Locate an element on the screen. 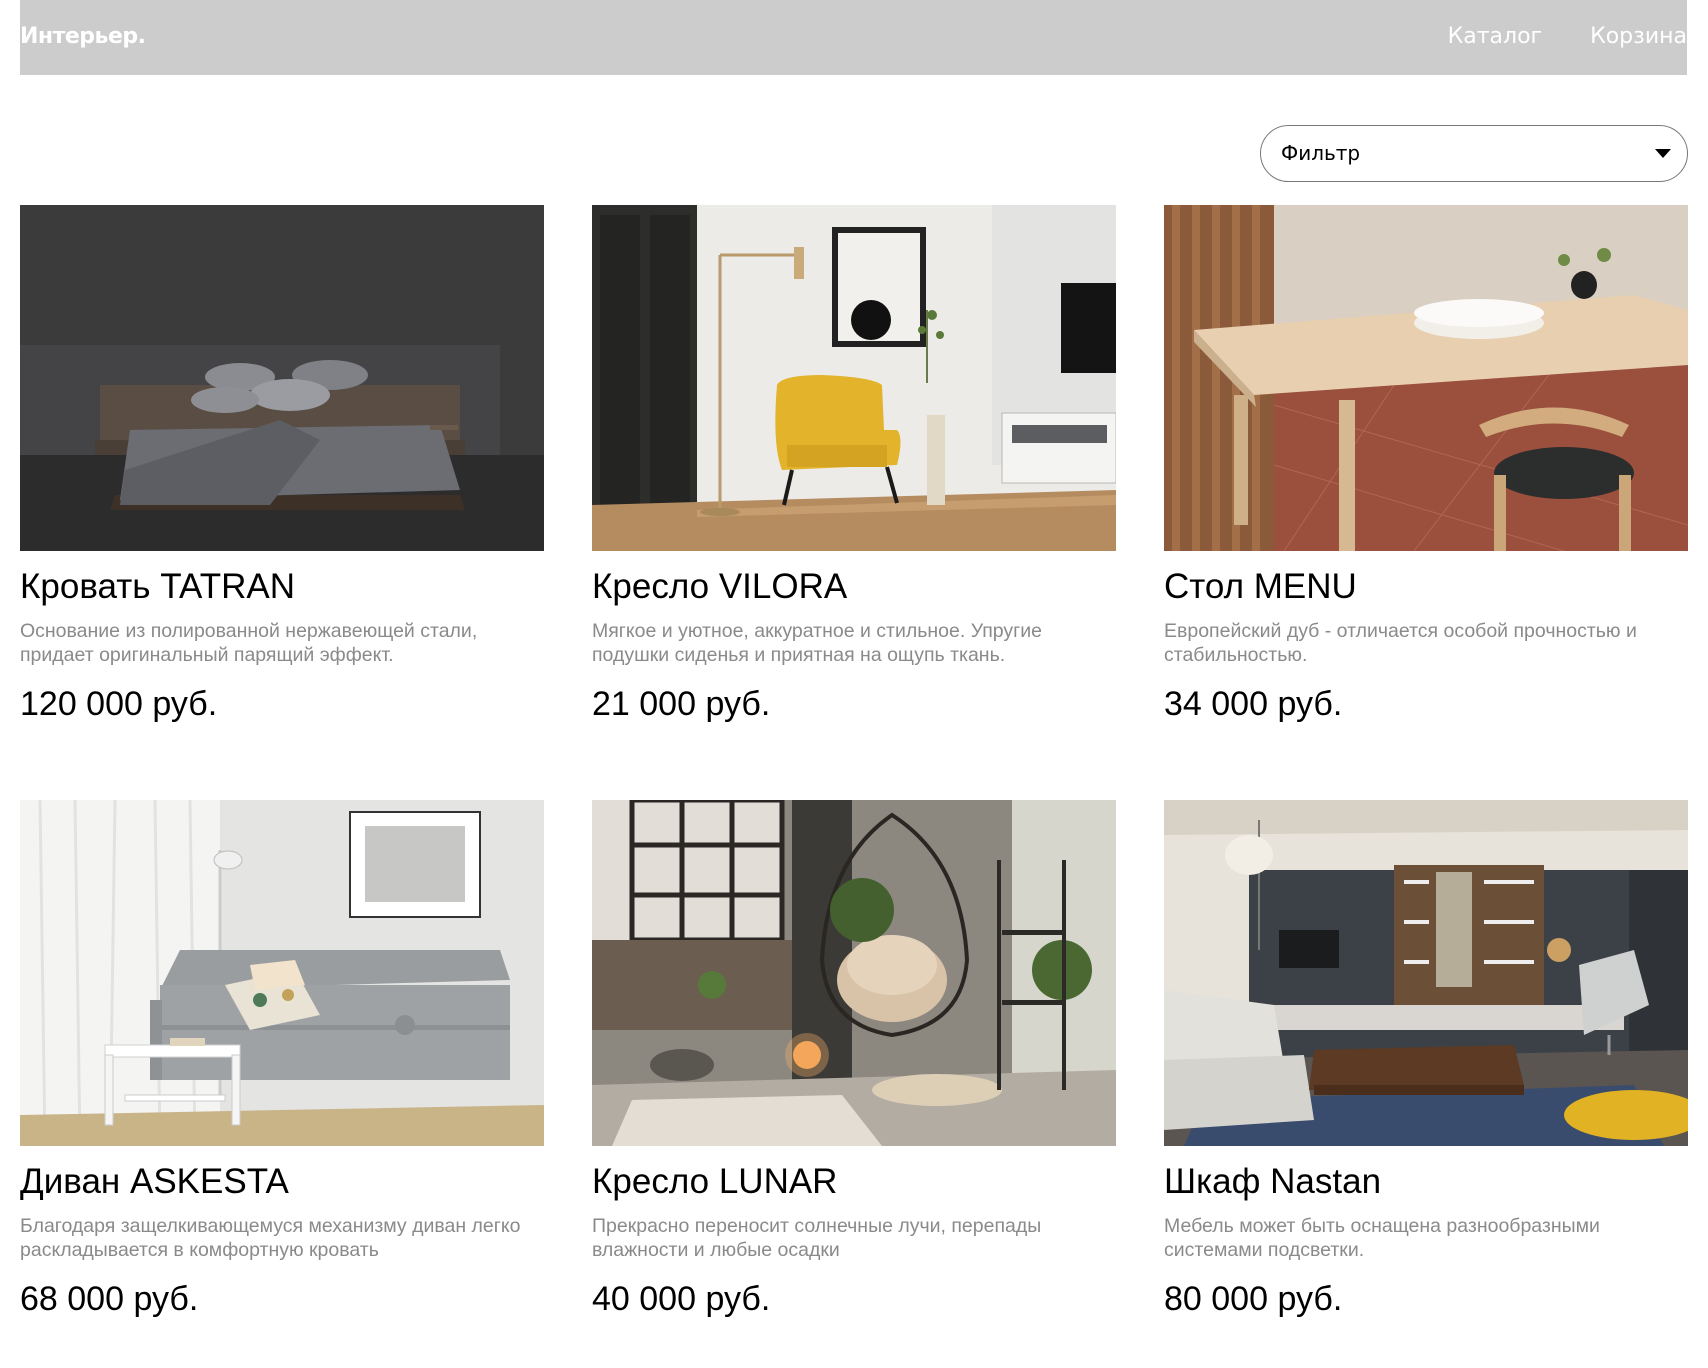 This screenshot has width=1708, height=1368. product-price: 80 000 руб. is located at coordinates (1253, 1299).